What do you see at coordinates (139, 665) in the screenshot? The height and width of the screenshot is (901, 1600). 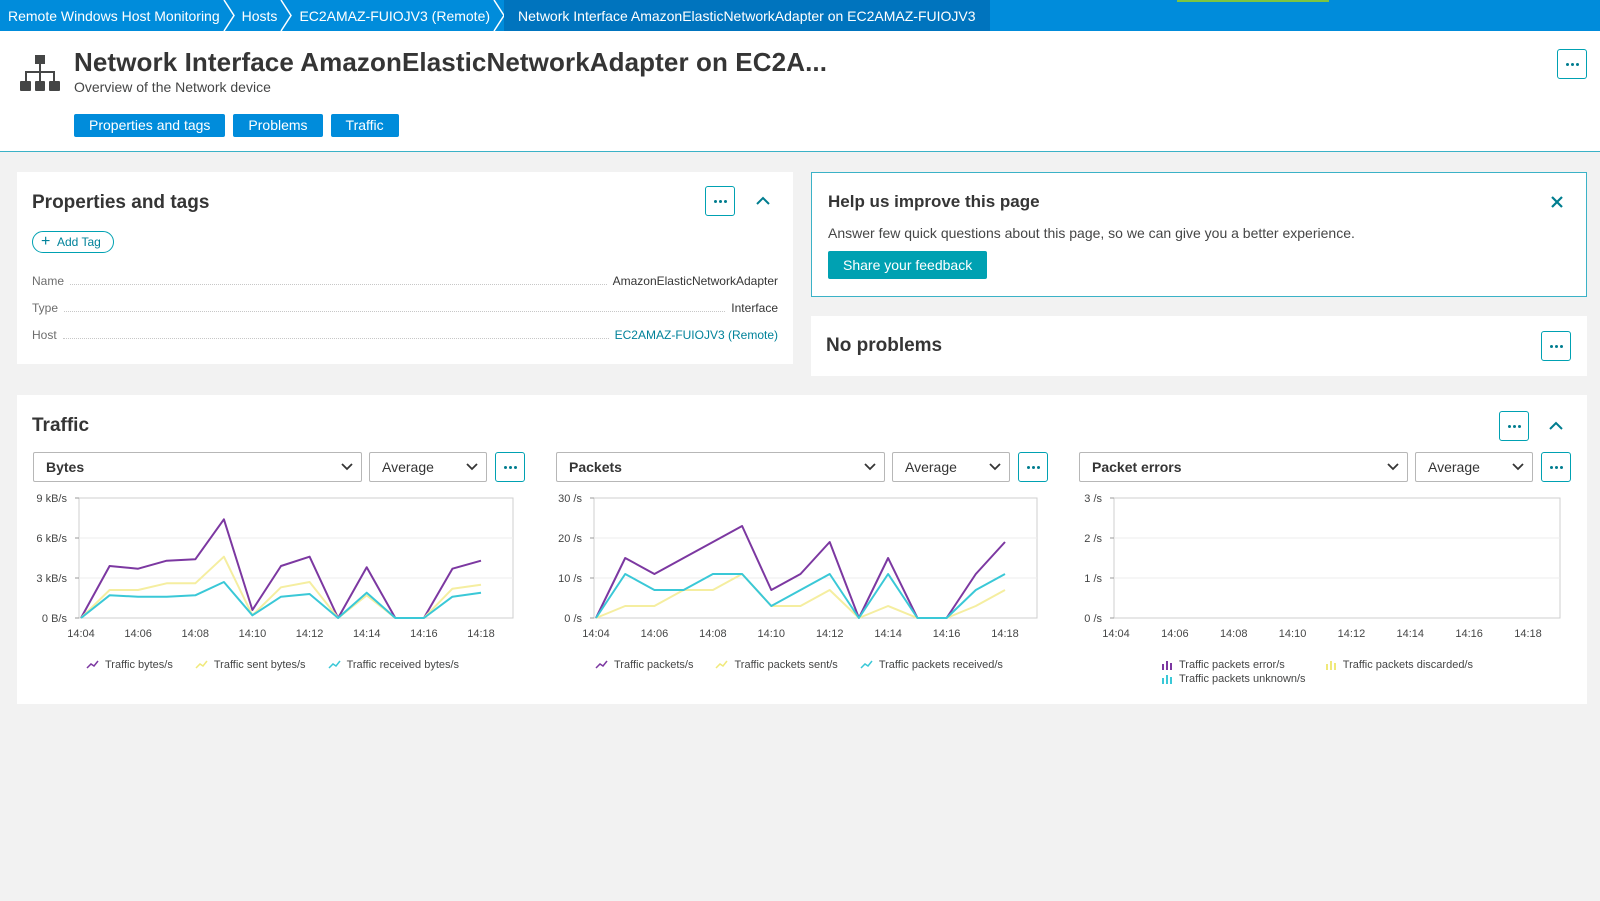 I see `legend-label: Traffic bytes/s` at bounding box center [139, 665].